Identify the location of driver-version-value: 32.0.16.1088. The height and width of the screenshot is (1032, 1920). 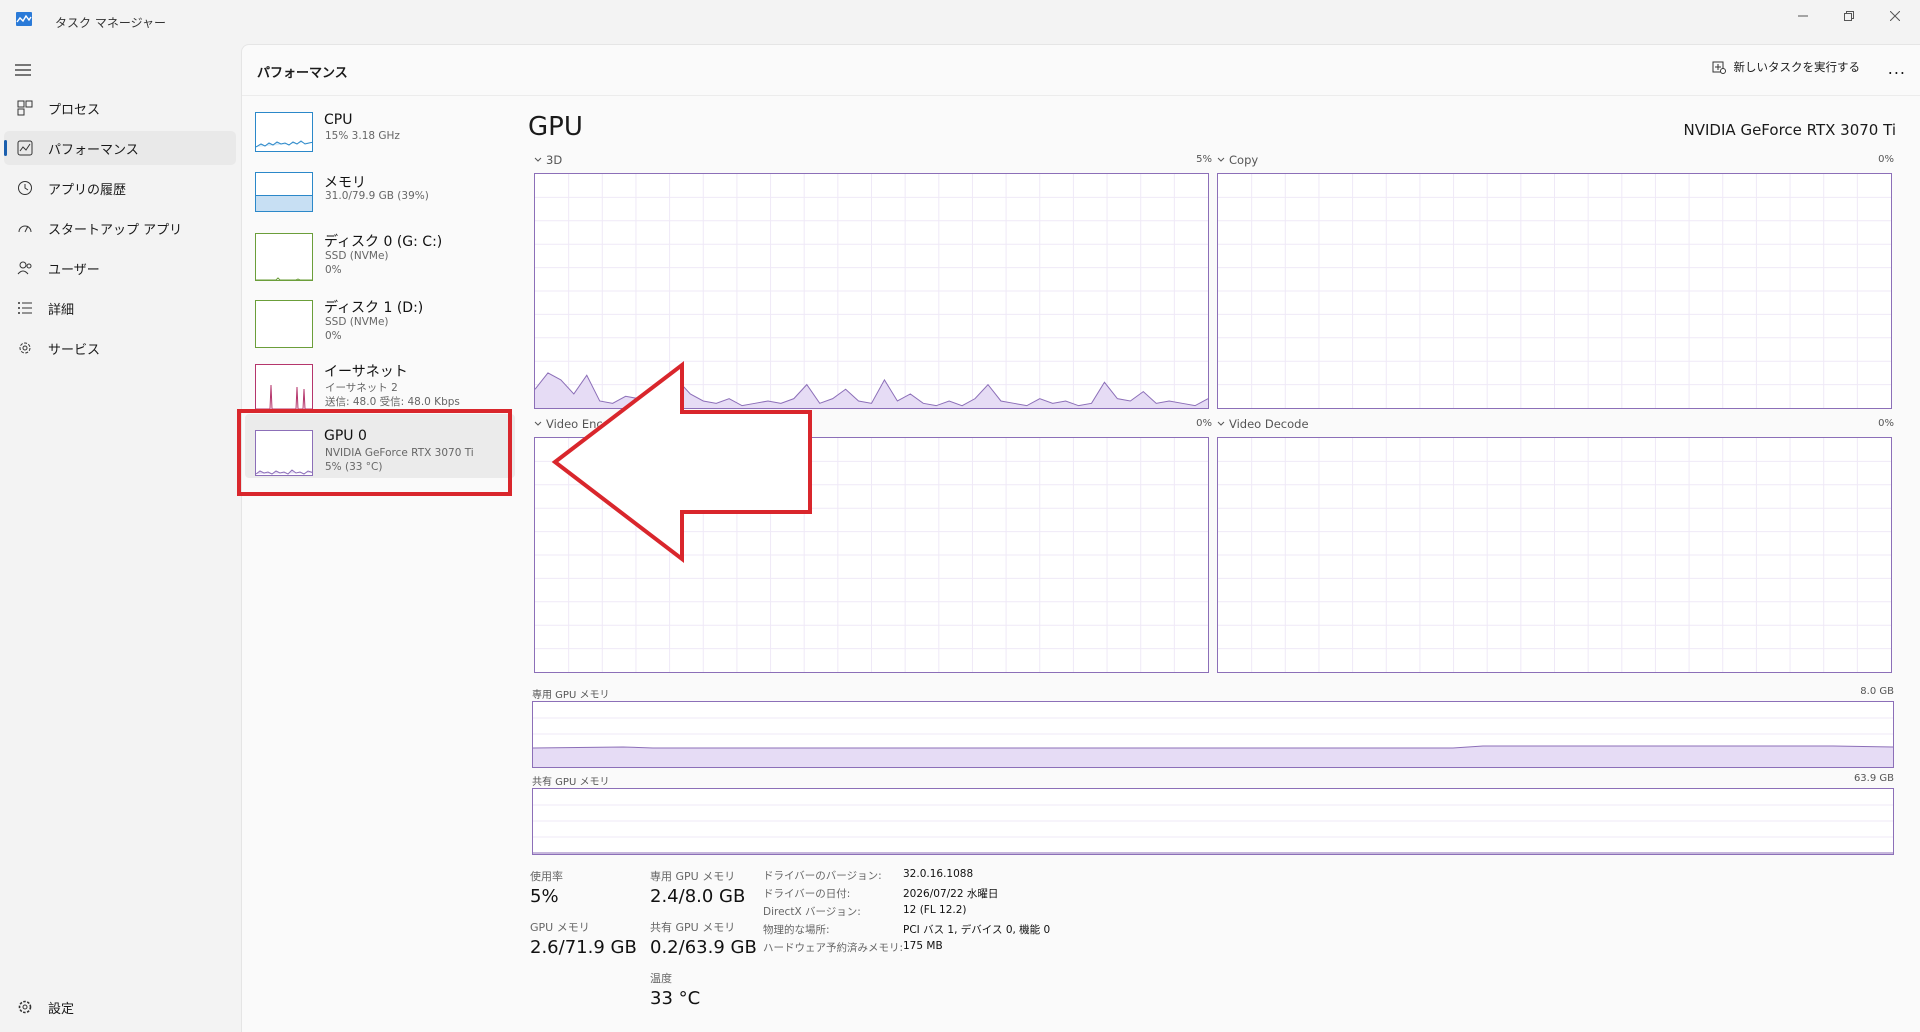
(938, 874).